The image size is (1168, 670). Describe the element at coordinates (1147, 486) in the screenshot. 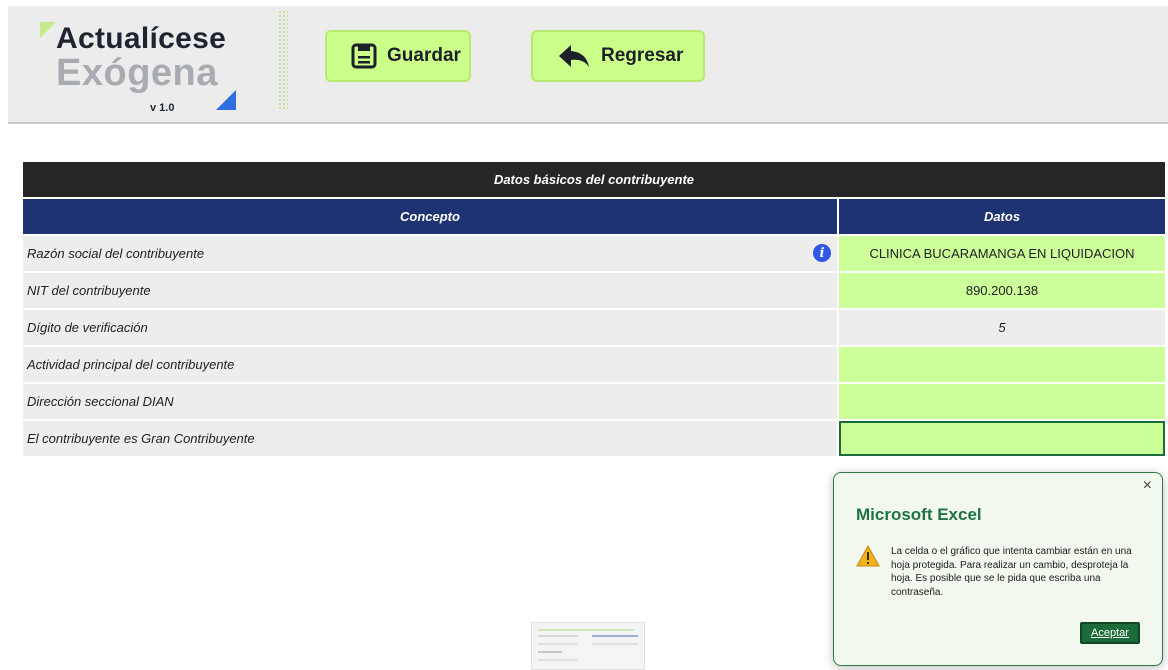

I see `close-icon: ×` at that location.